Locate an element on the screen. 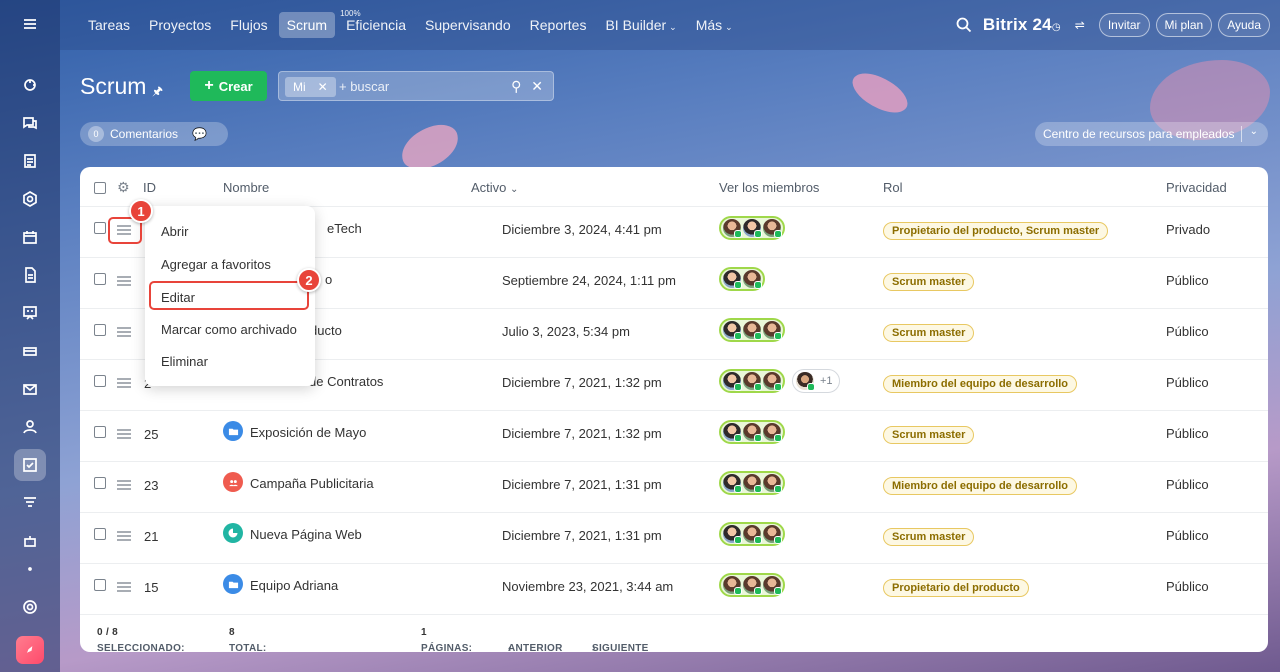  tab-flujos: Flujos is located at coordinates (248, 25).